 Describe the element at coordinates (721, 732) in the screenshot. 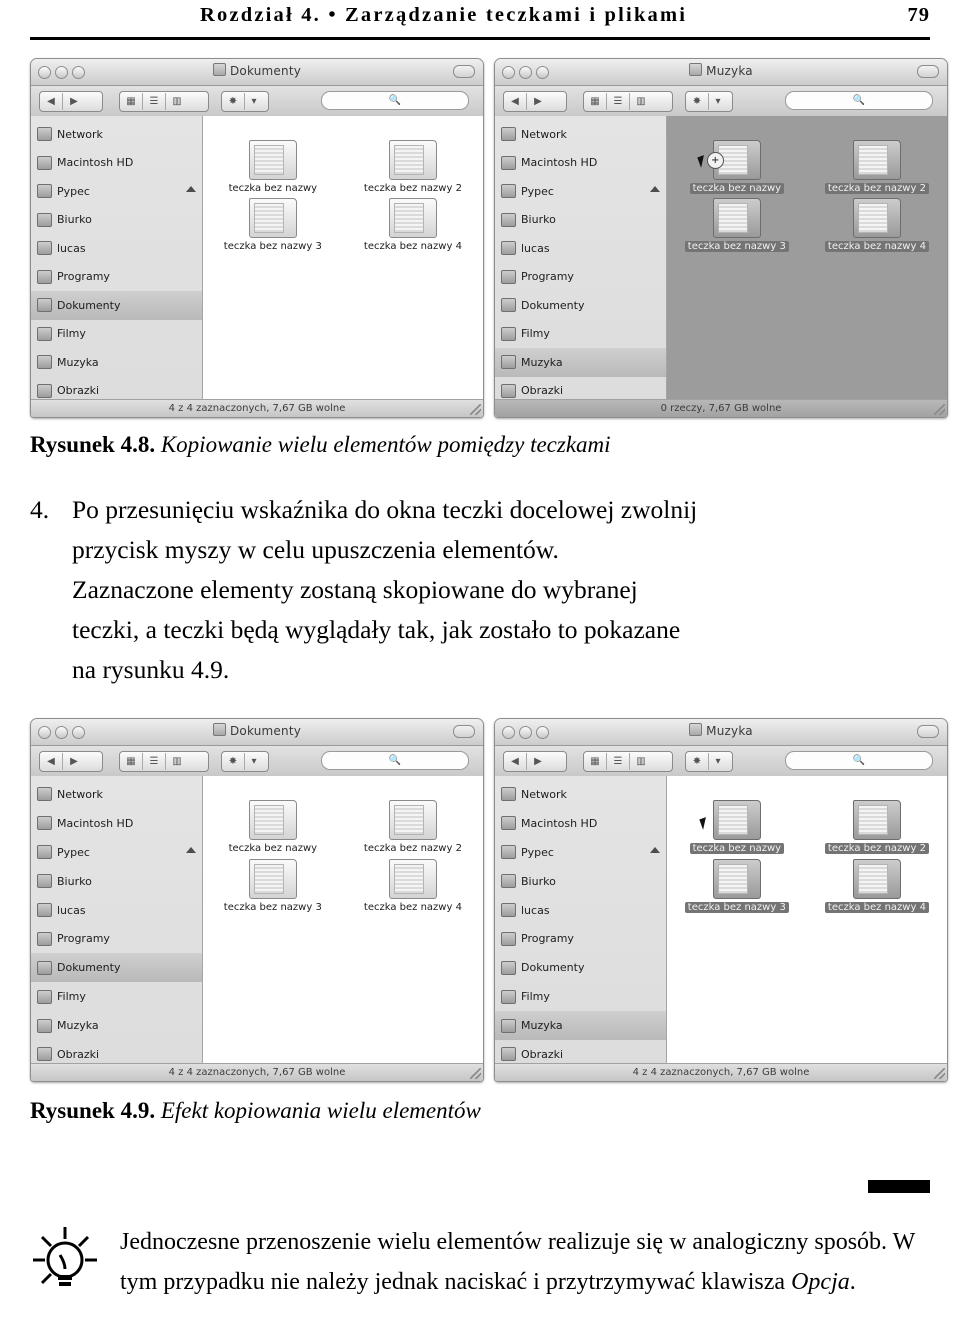

I see `window-titlebar: Muzyka` at that location.